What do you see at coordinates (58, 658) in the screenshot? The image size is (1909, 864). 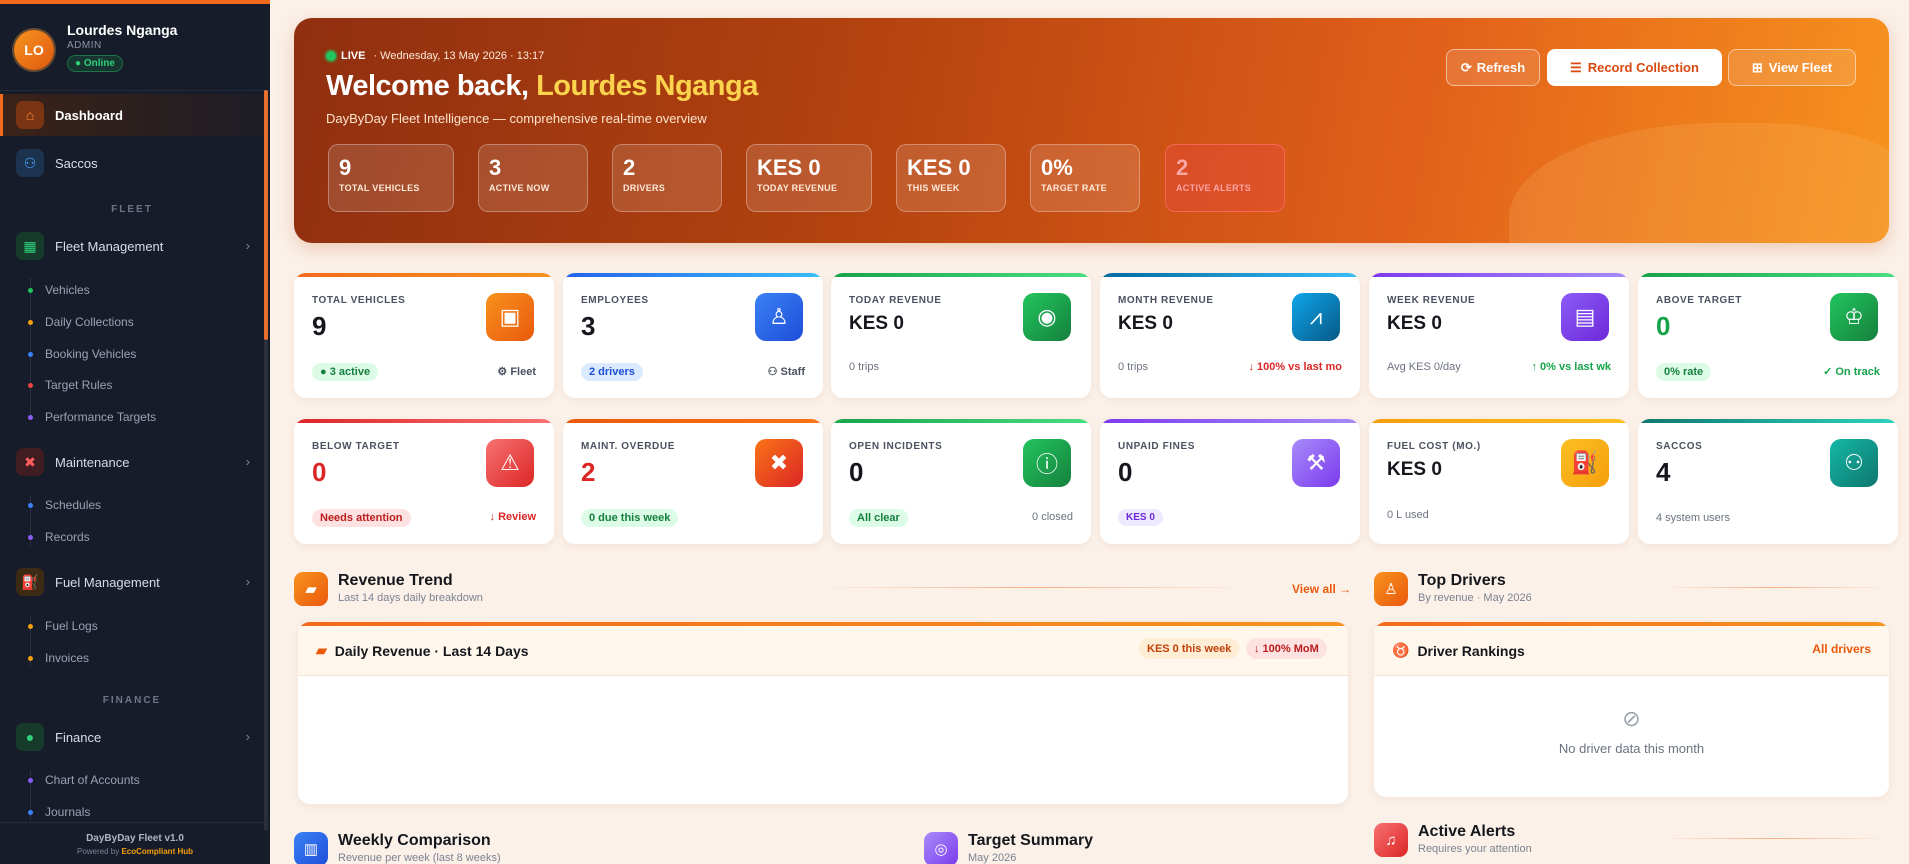 I see `sidebar-subitem-invoices: Invoices` at bounding box center [58, 658].